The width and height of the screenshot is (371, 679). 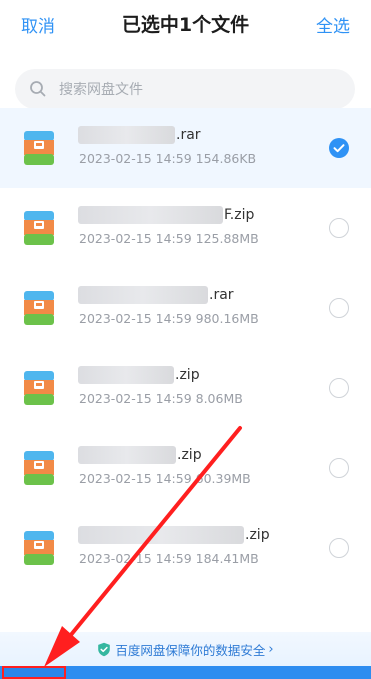 I want to click on file-name: F.zip, so click(x=166, y=215).